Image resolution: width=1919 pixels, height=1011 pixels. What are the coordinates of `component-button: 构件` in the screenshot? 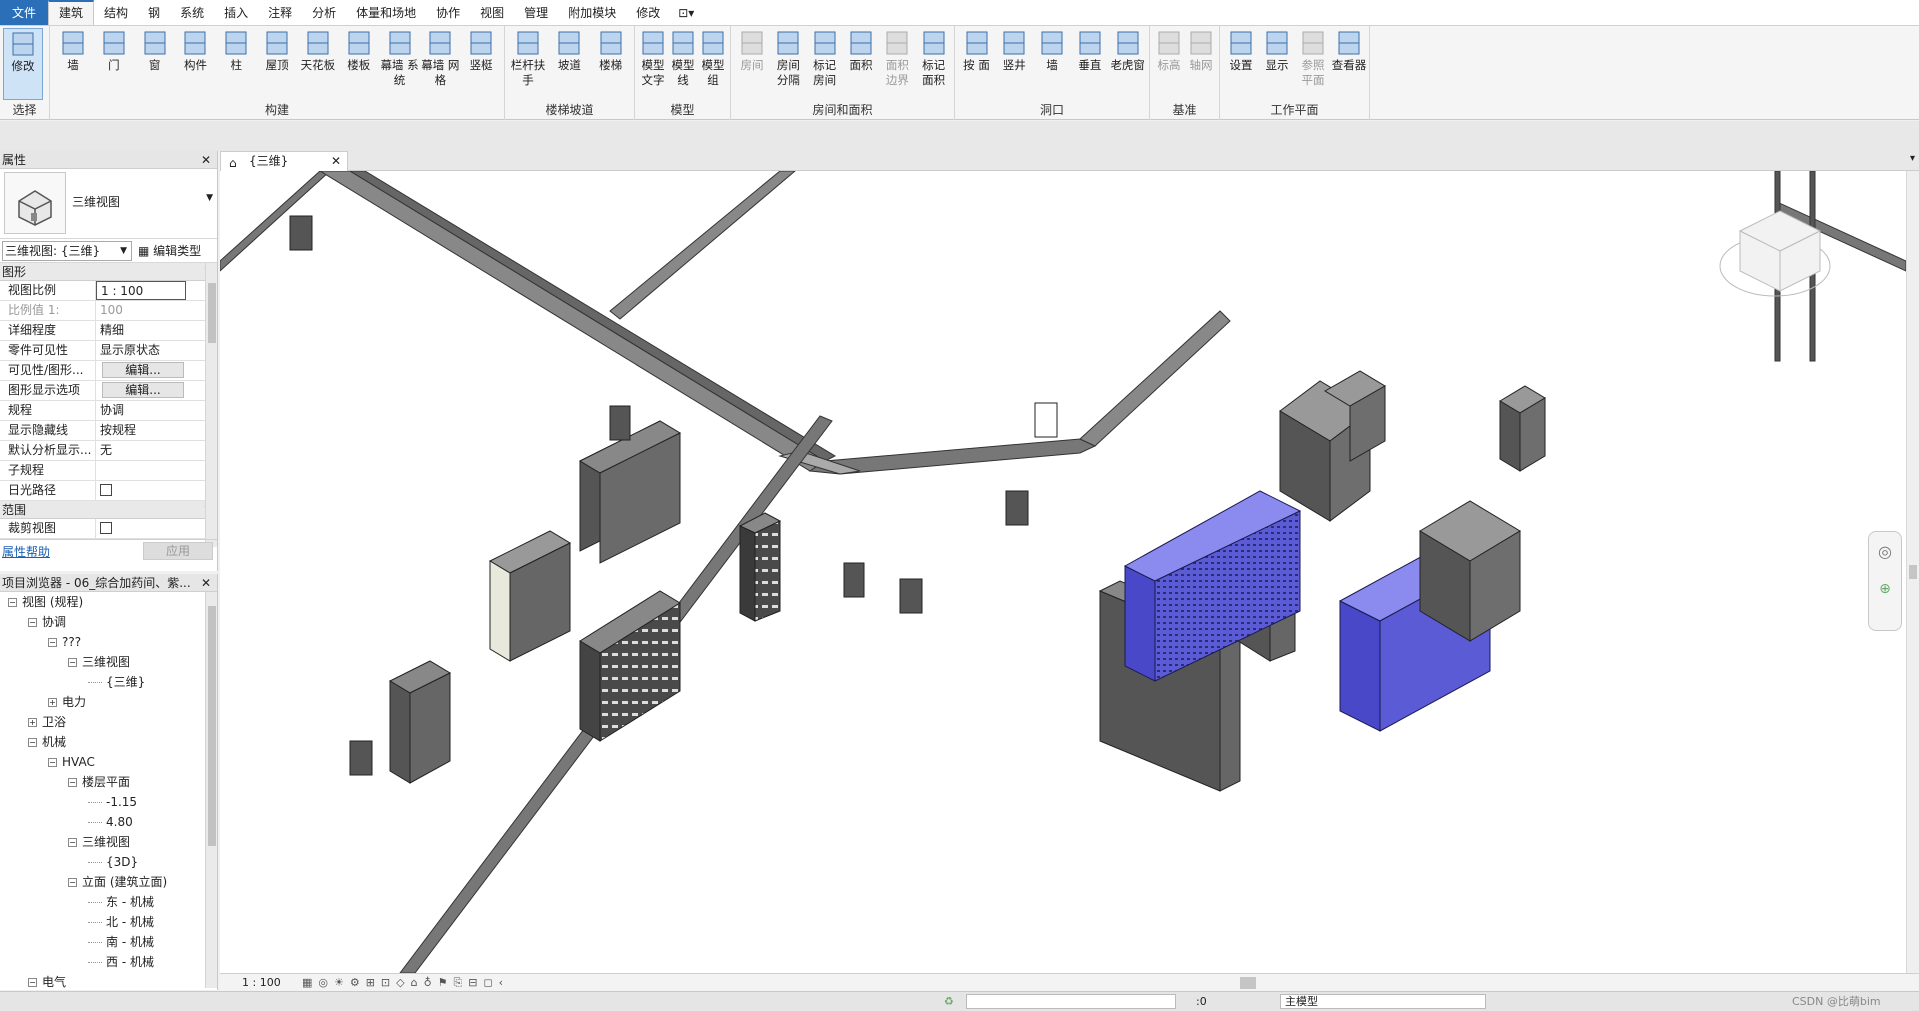 It's located at (195, 64).